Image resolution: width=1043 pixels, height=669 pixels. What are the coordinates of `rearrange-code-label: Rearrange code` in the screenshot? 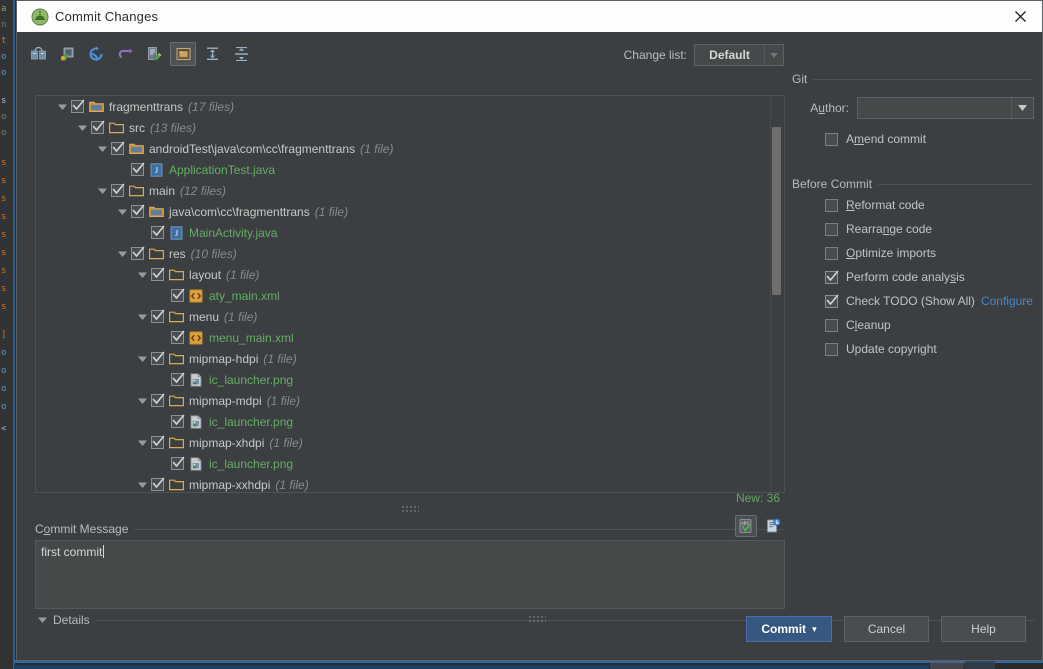 It's located at (889, 229).